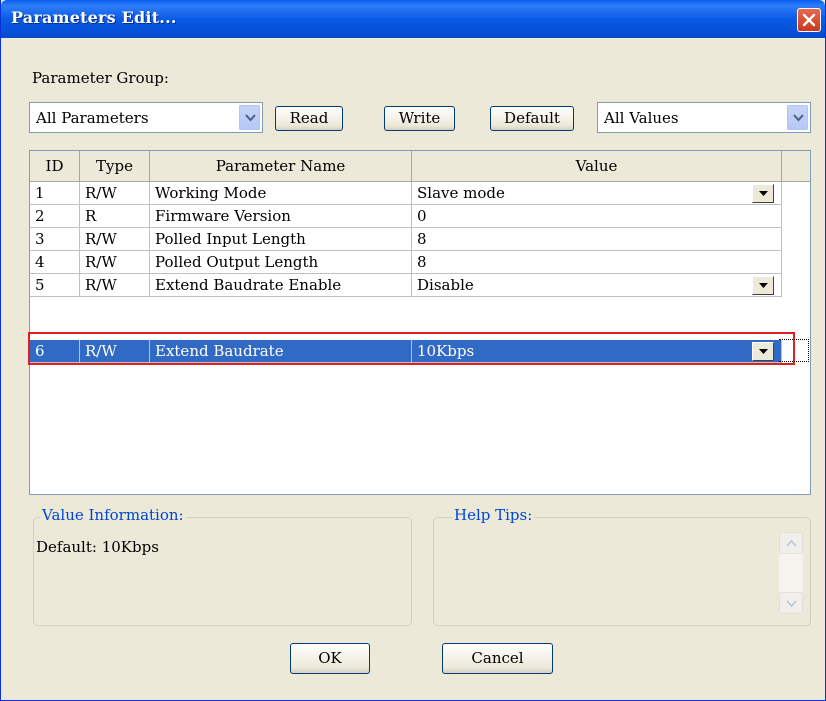  I want to click on column-header-value: Value, so click(597, 166).